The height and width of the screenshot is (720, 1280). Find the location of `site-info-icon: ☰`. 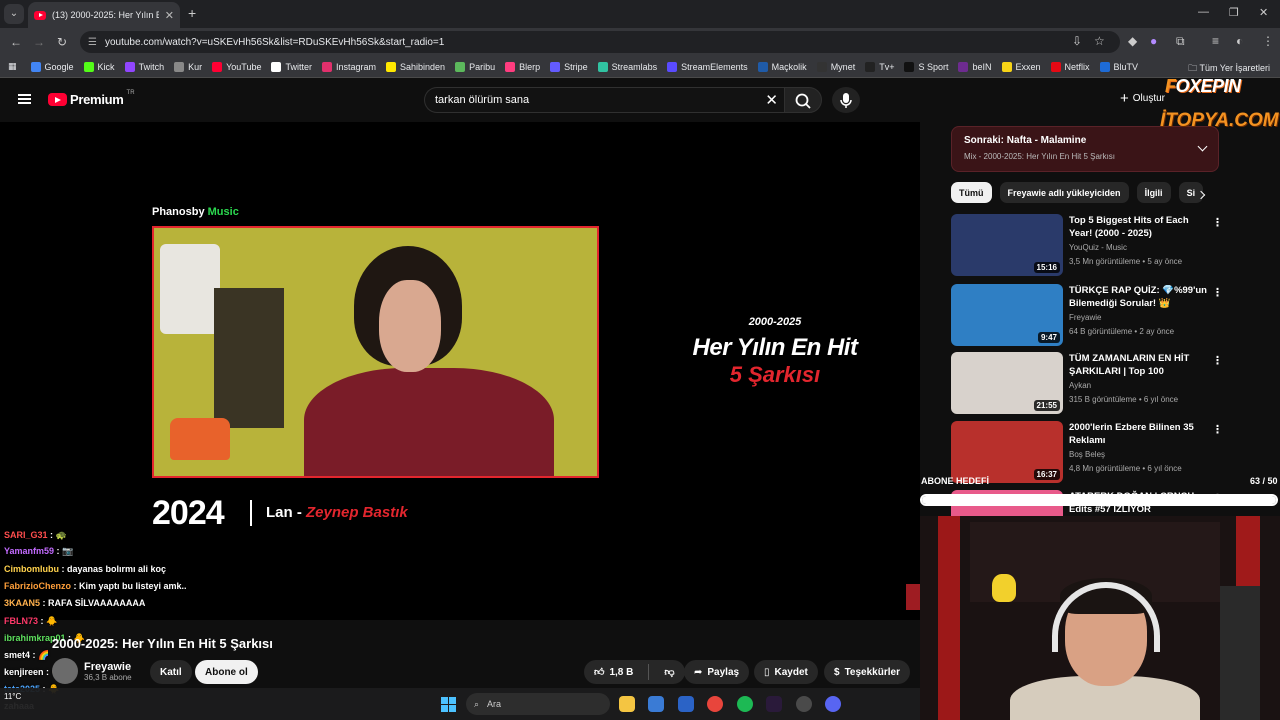

site-info-icon: ☰ is located at coordinates (92, 42).